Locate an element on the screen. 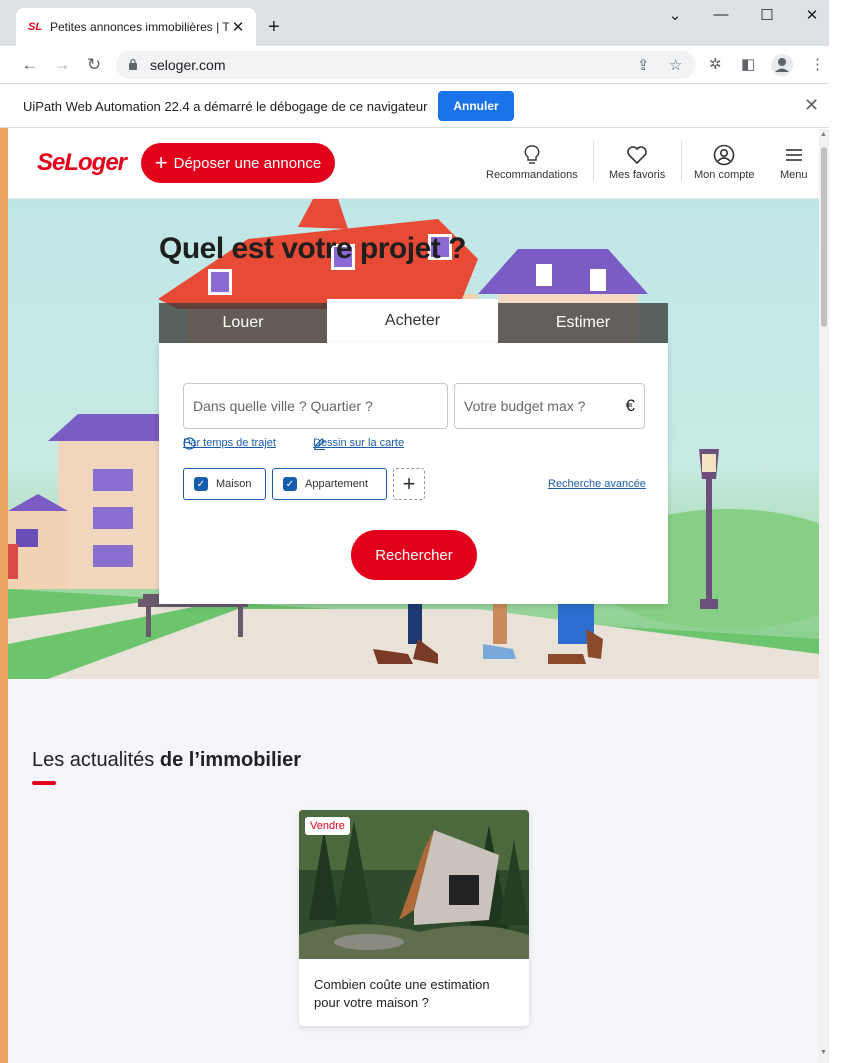 This screenshot has width=844, height=1063. tab-search-chevron-icon: ⌄ is located at coordinates (675, 15).